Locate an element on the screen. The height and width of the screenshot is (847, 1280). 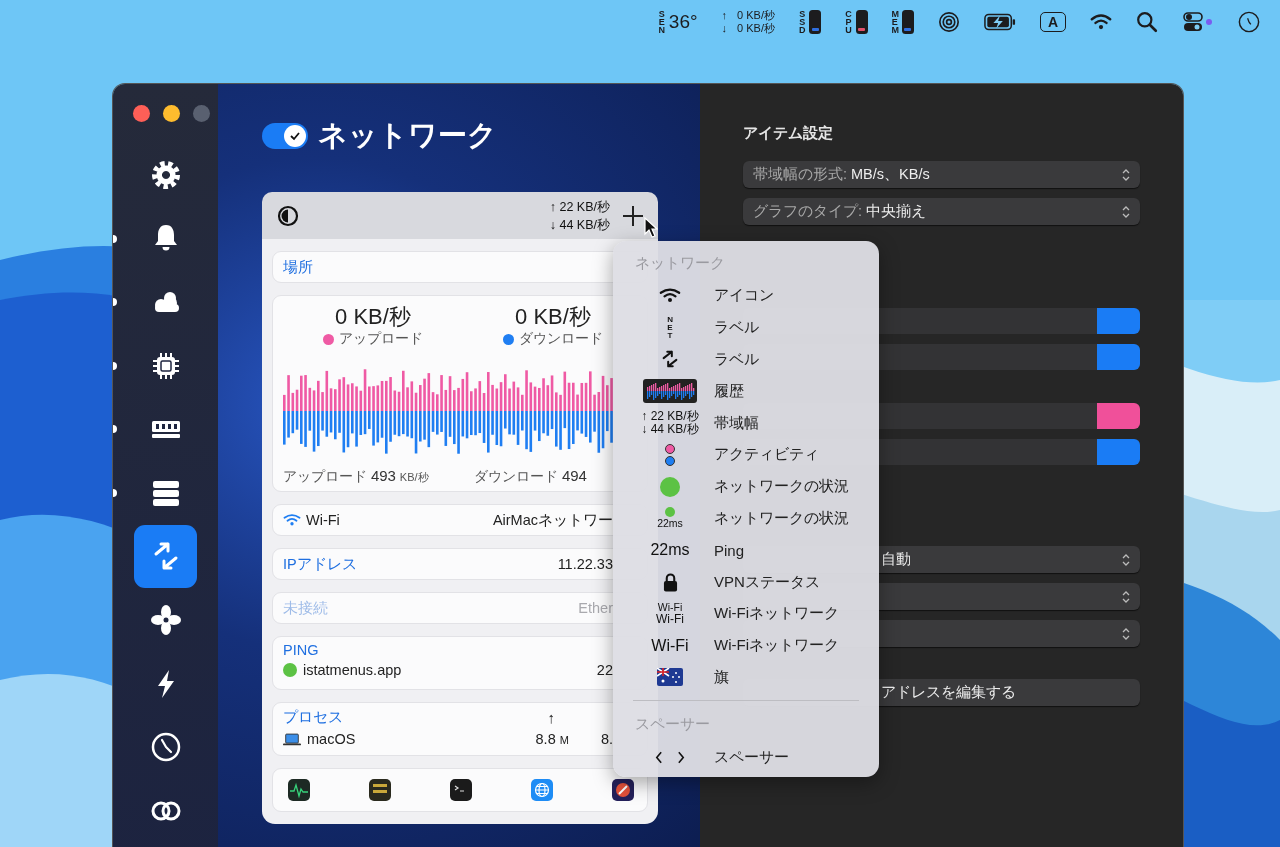
temperature-reading: 36° is located at coordinates (683, 22).